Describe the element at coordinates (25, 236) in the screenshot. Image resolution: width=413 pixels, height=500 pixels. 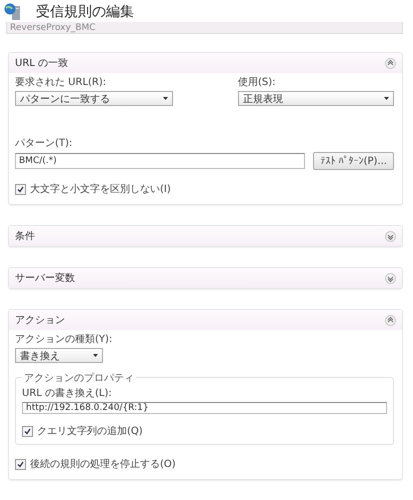
I see `section-title: 条件` at that location.